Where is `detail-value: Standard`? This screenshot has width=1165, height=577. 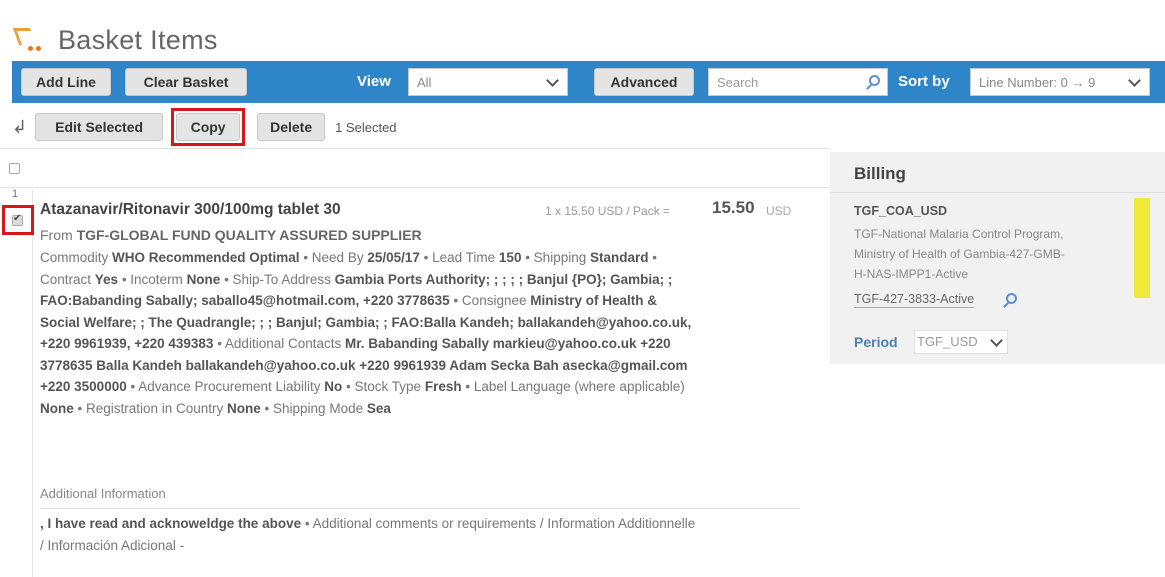
detail-value: Standard is located at coordinates (619, 257).